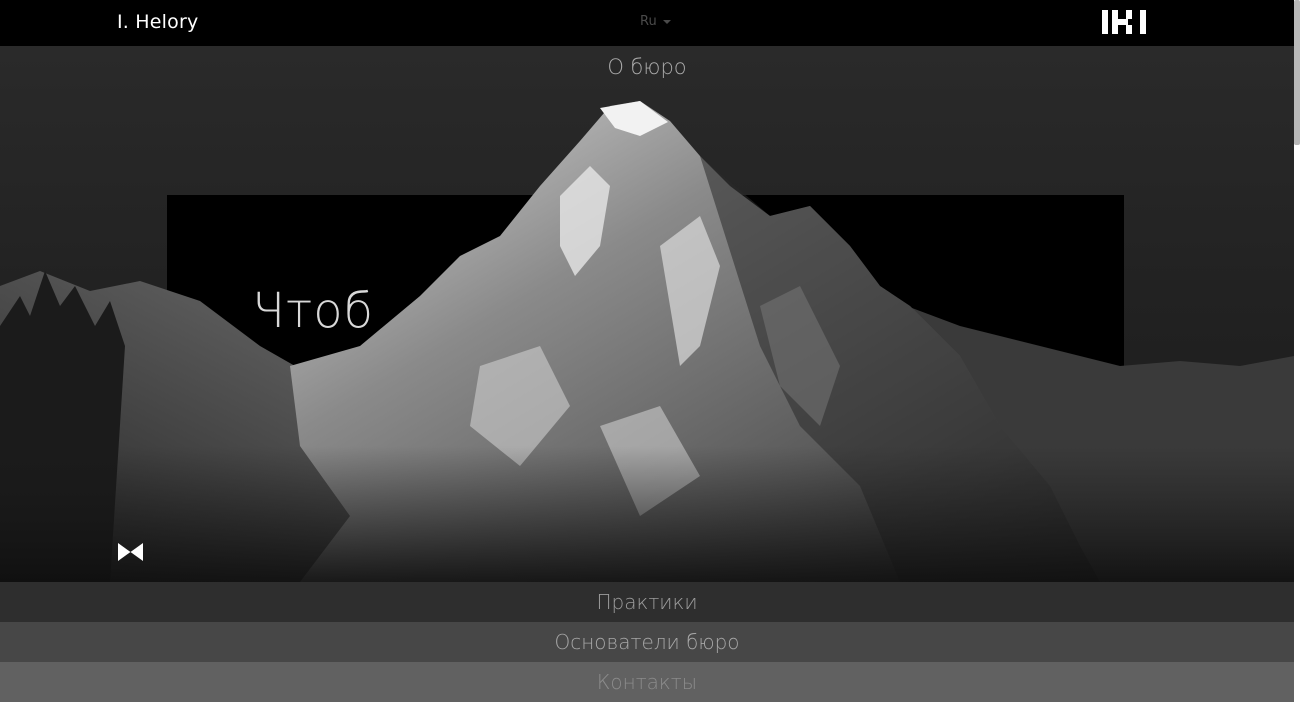  I want to click on scrollbar-thumb, so click(1297, 72).